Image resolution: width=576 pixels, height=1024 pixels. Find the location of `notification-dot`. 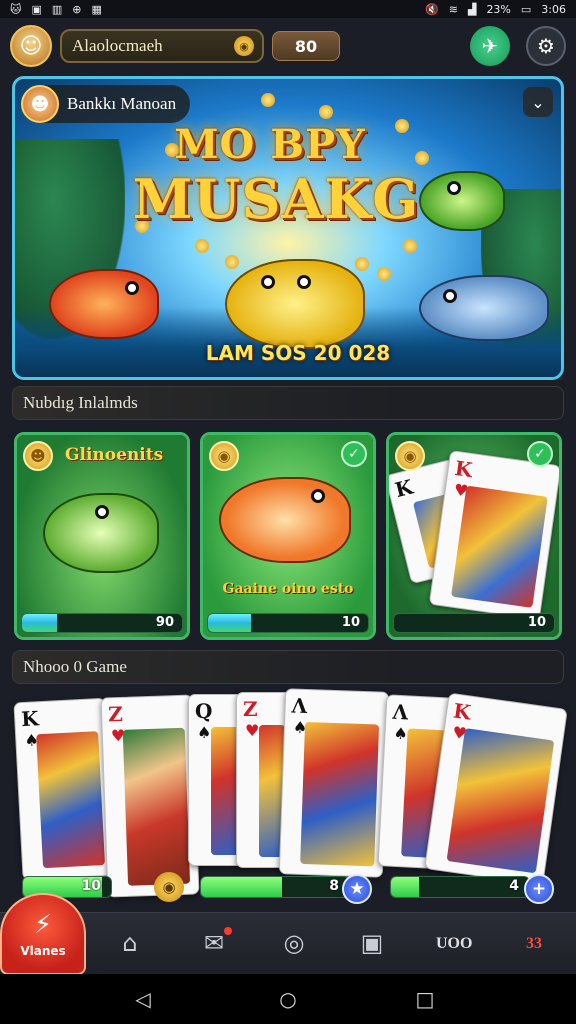

notification-dot is located at coordinates (228, 931).